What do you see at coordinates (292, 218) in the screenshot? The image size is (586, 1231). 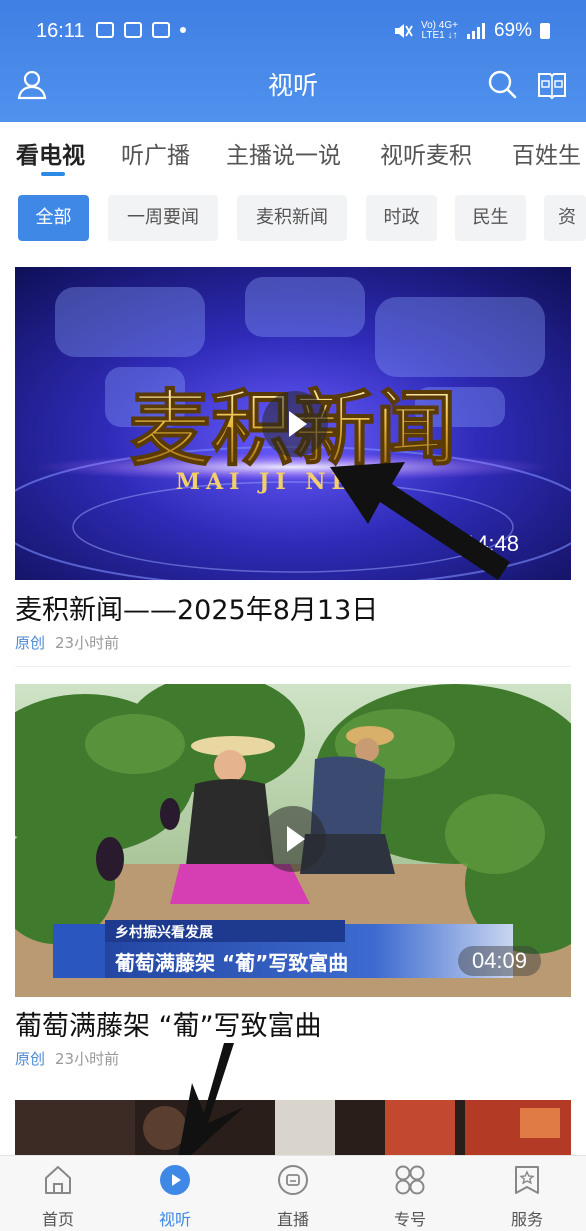 I see `chip-maiji-news: 麦积新闻` at bounding box center [292, 218].